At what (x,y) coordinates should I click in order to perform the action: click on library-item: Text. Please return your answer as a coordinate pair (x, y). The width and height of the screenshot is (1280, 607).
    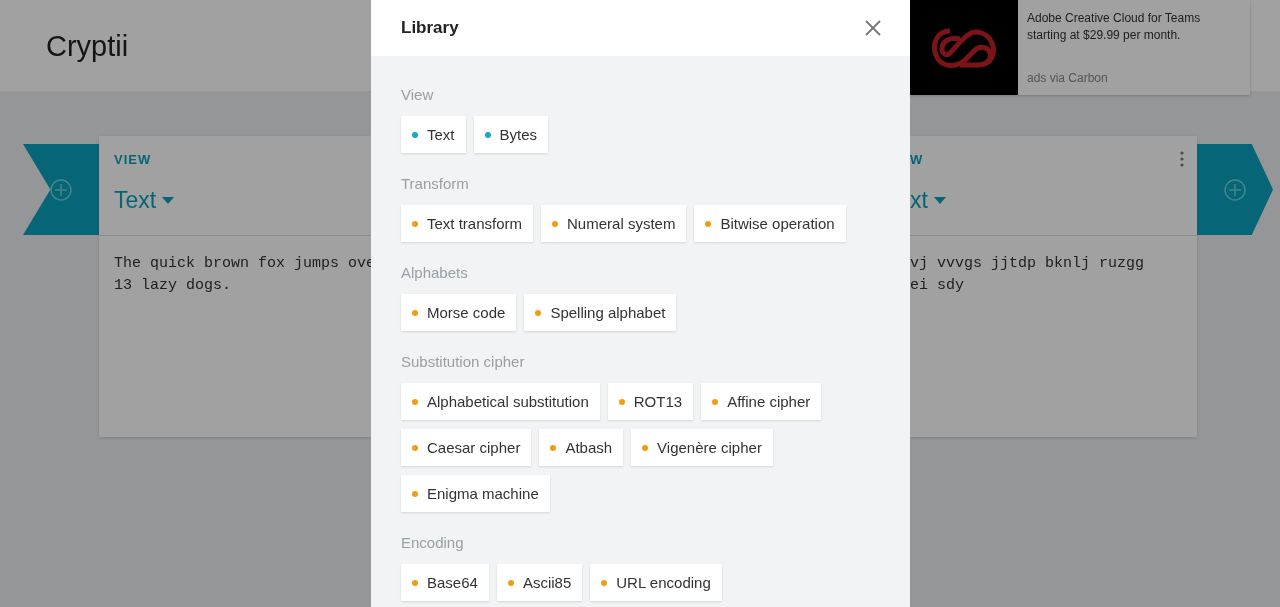
    Looking at the image, I should click on (433, 134).